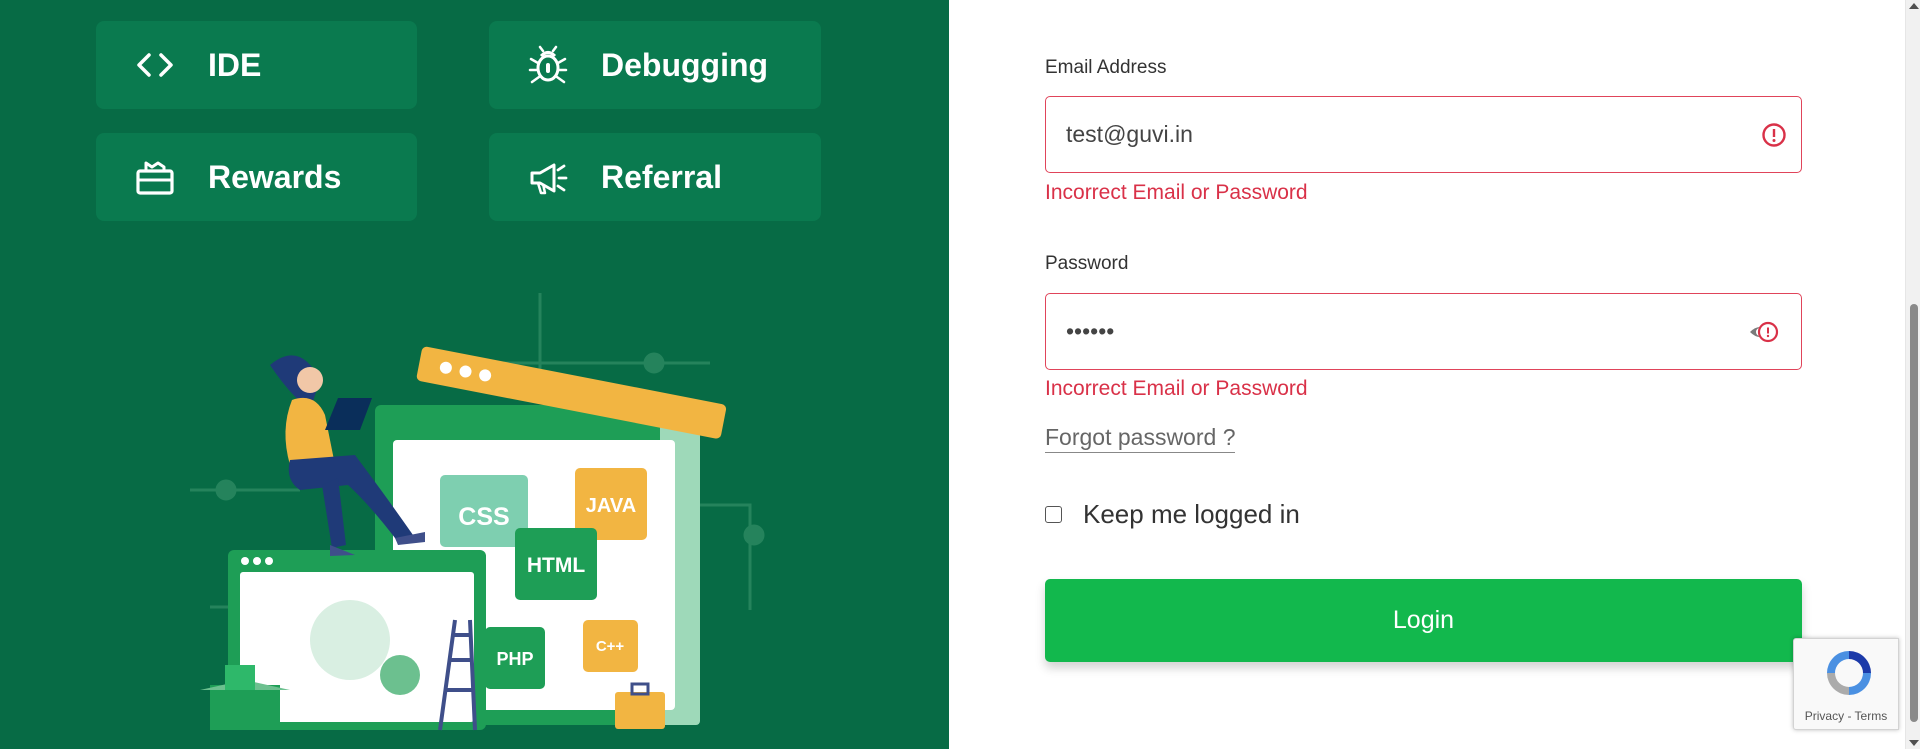 This screenshot has height=749, width=1920. I want to click on scroll-up-icon, so click(1914, 6).